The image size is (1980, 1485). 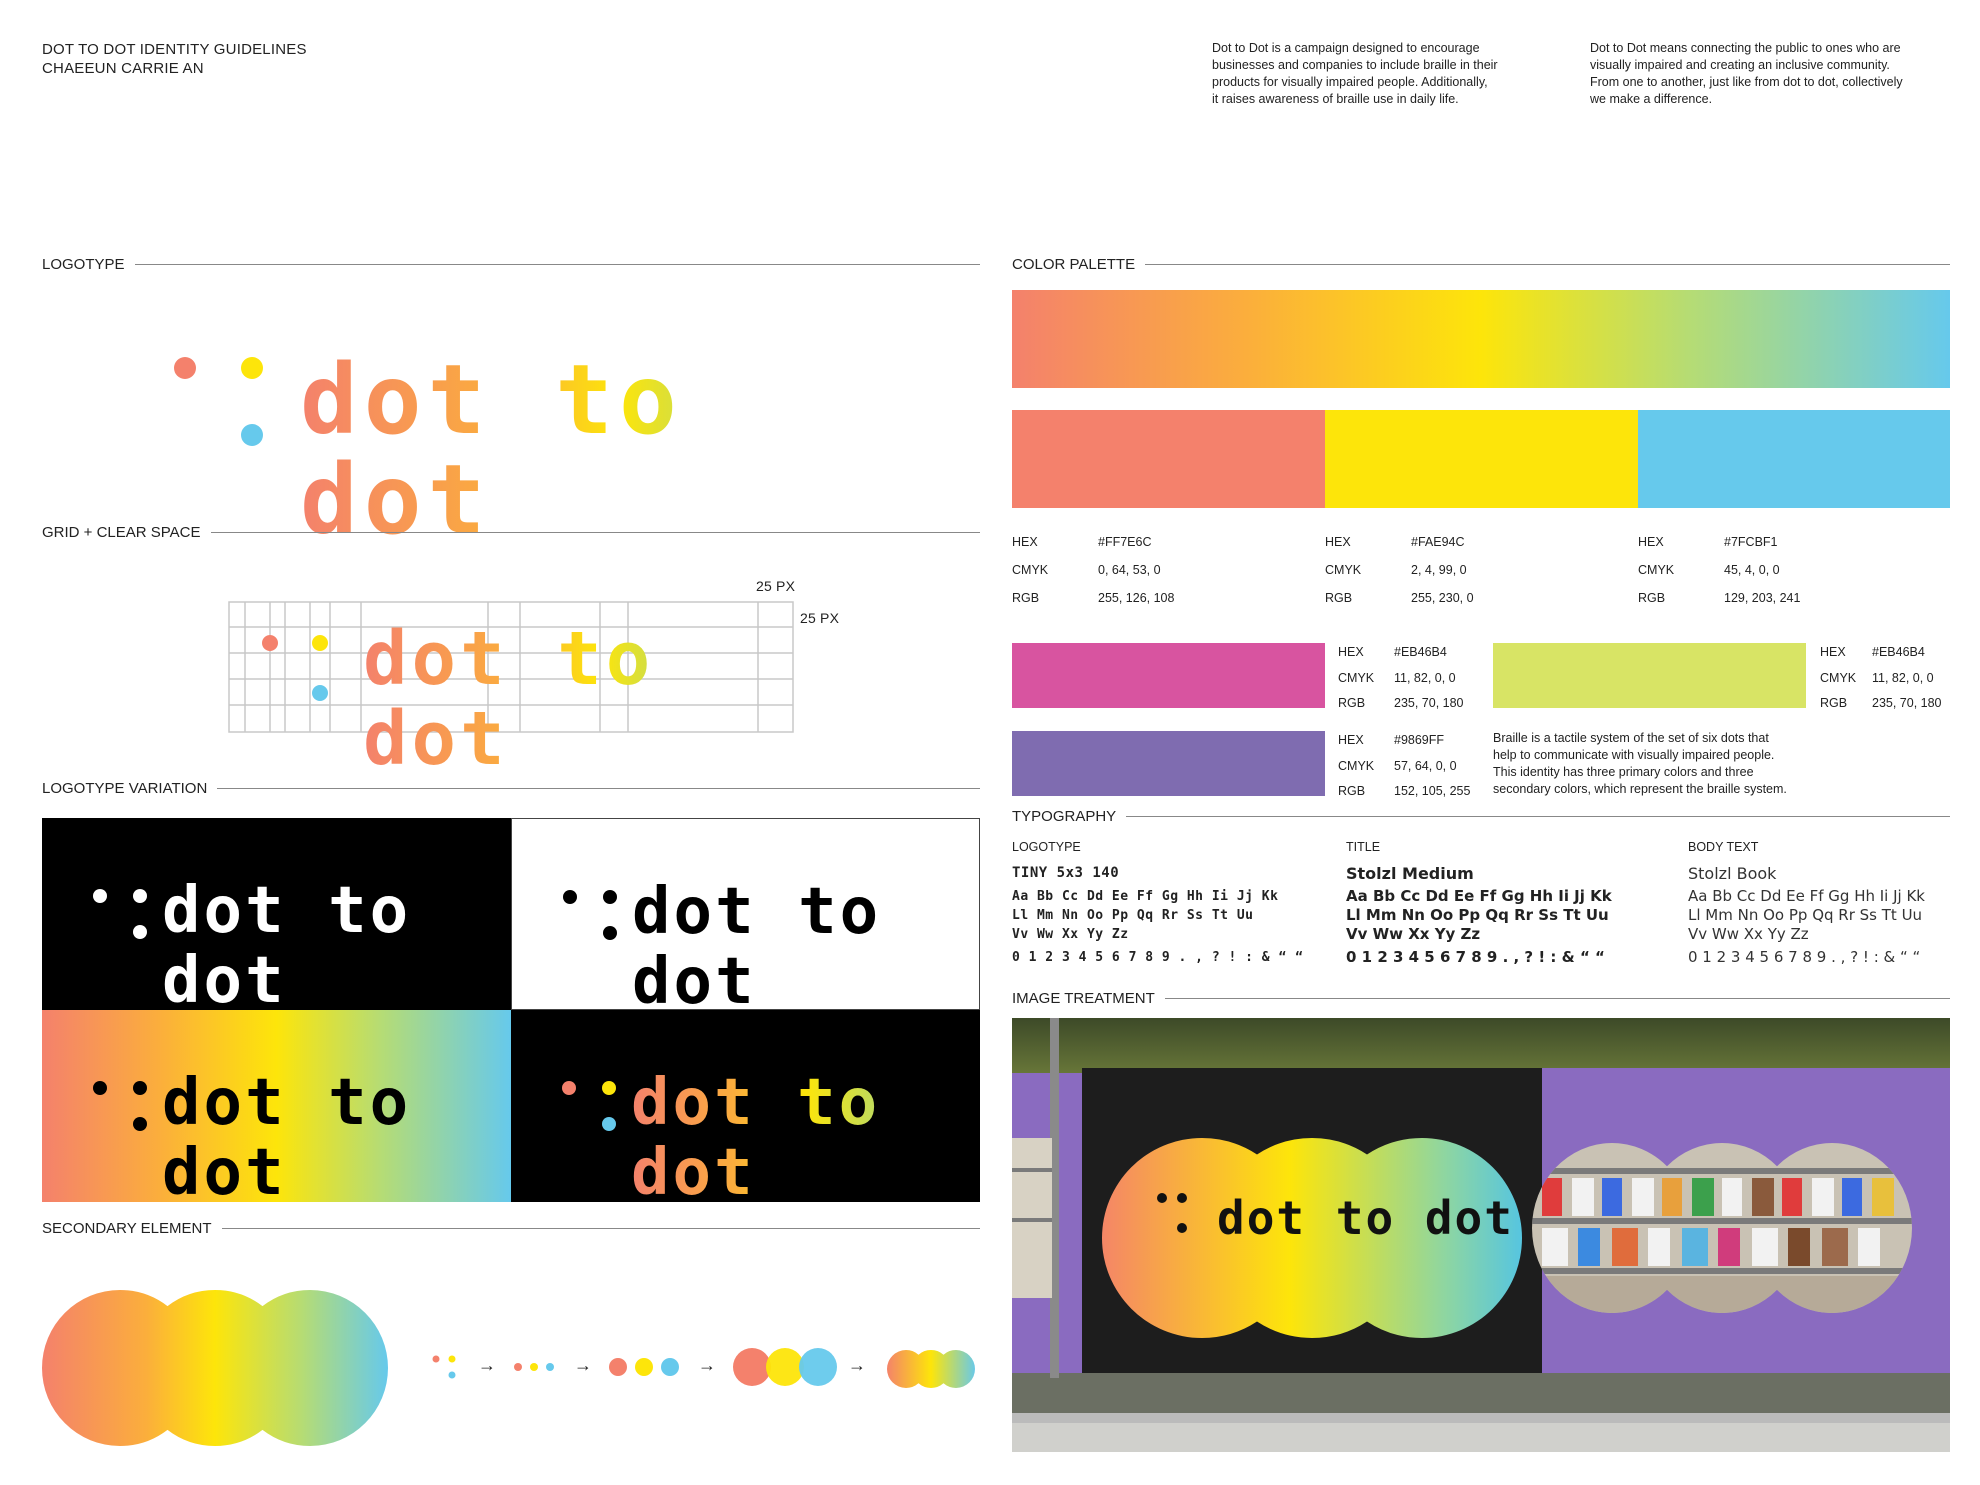 What do you see at coordinates (1481, 816) in the screenshot?
I see `section-typography: TYPOGRAPHY` at bounding box center [1481, 816].